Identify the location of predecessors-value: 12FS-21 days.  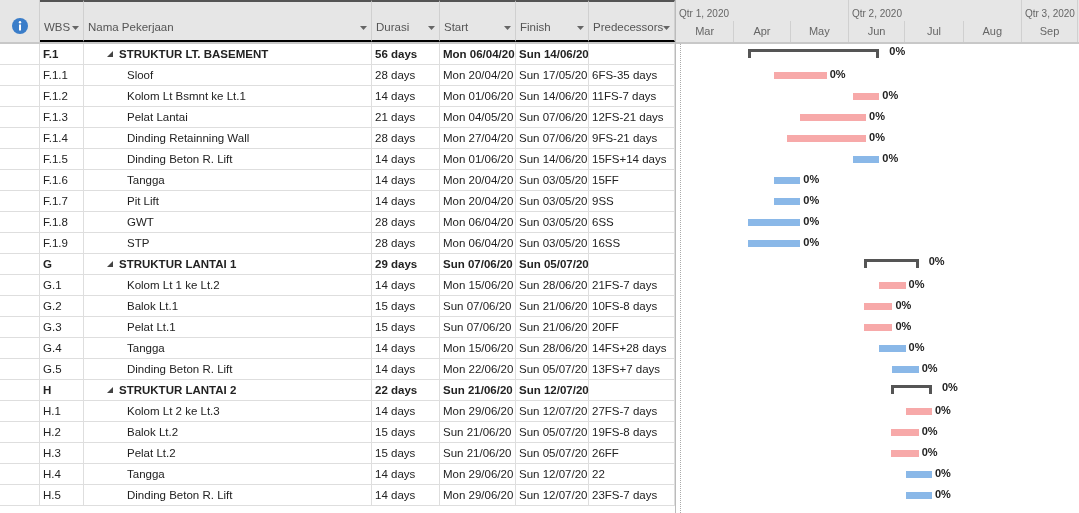
(628, 117).